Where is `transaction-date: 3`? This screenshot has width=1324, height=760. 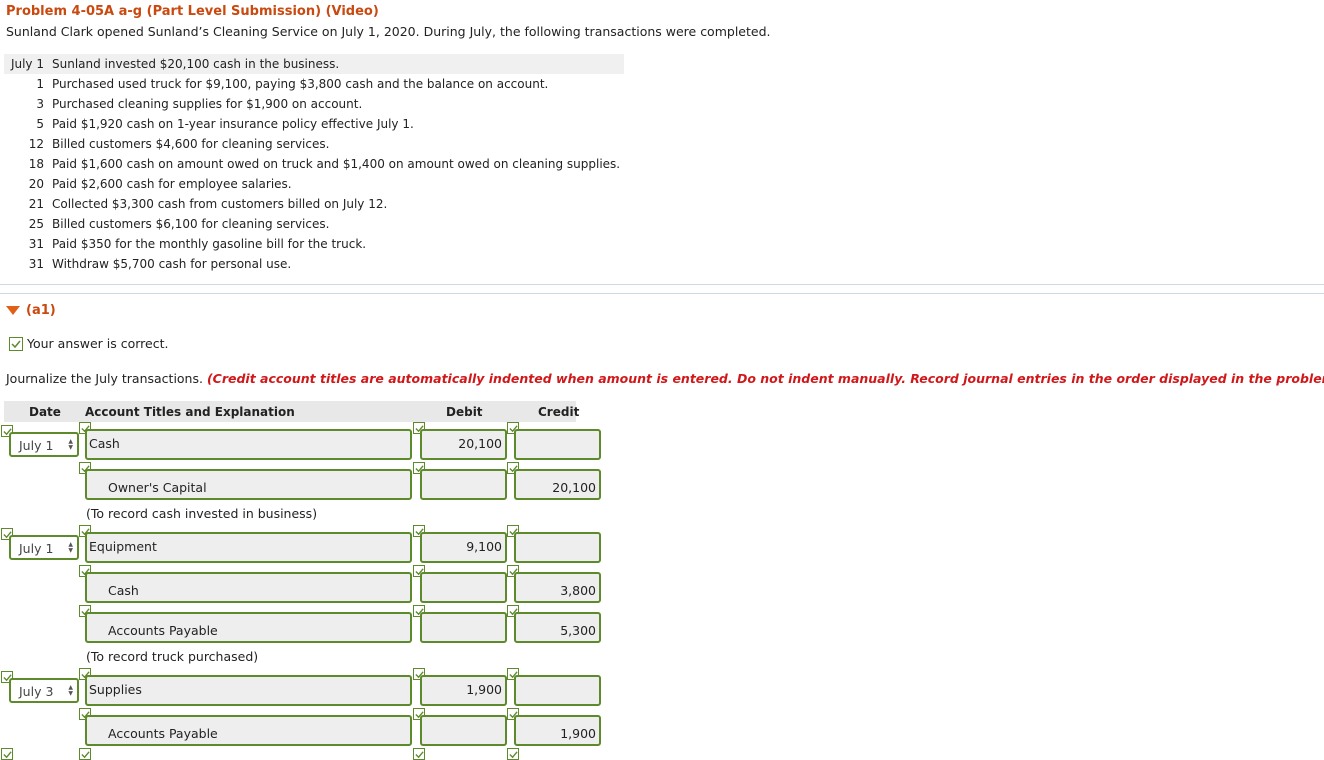 transaction-date: 3 is located at coordinates (28, 104).